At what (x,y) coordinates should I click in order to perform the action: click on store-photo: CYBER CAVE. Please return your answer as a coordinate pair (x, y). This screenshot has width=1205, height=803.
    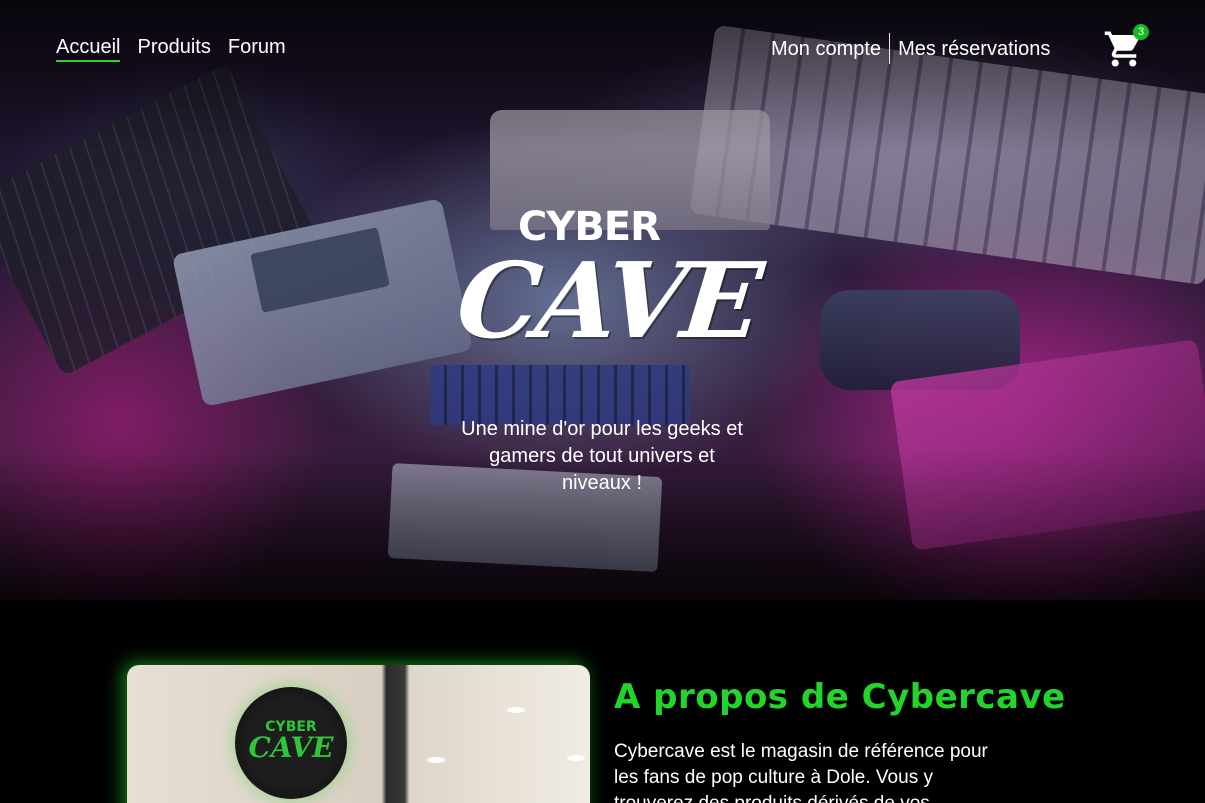
    Looking at the image, I should click on (358, 734).